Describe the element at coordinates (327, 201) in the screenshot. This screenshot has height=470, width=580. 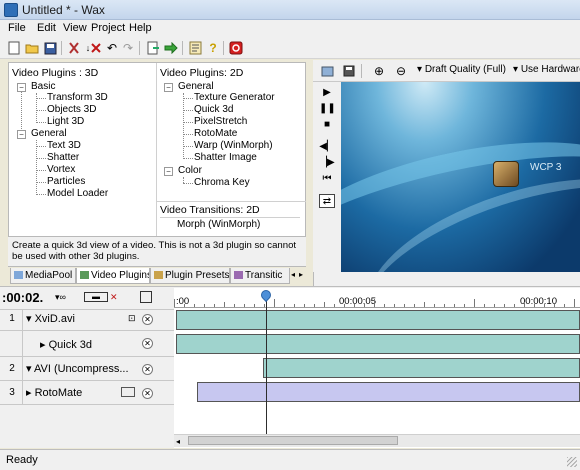
I see `loop-icon: ⇄` at that location.